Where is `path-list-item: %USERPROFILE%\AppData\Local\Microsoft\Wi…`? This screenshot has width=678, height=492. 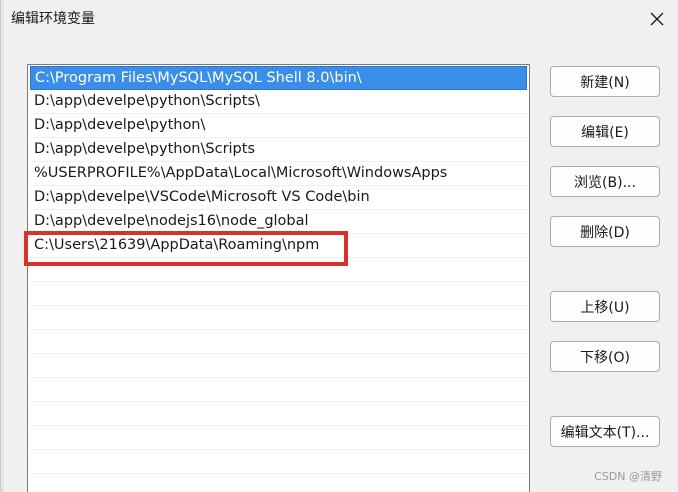 path-list-item: %USERPROFILE%\AppData\Local\Microsoft\Wi… is located at coordinates (278, 174).